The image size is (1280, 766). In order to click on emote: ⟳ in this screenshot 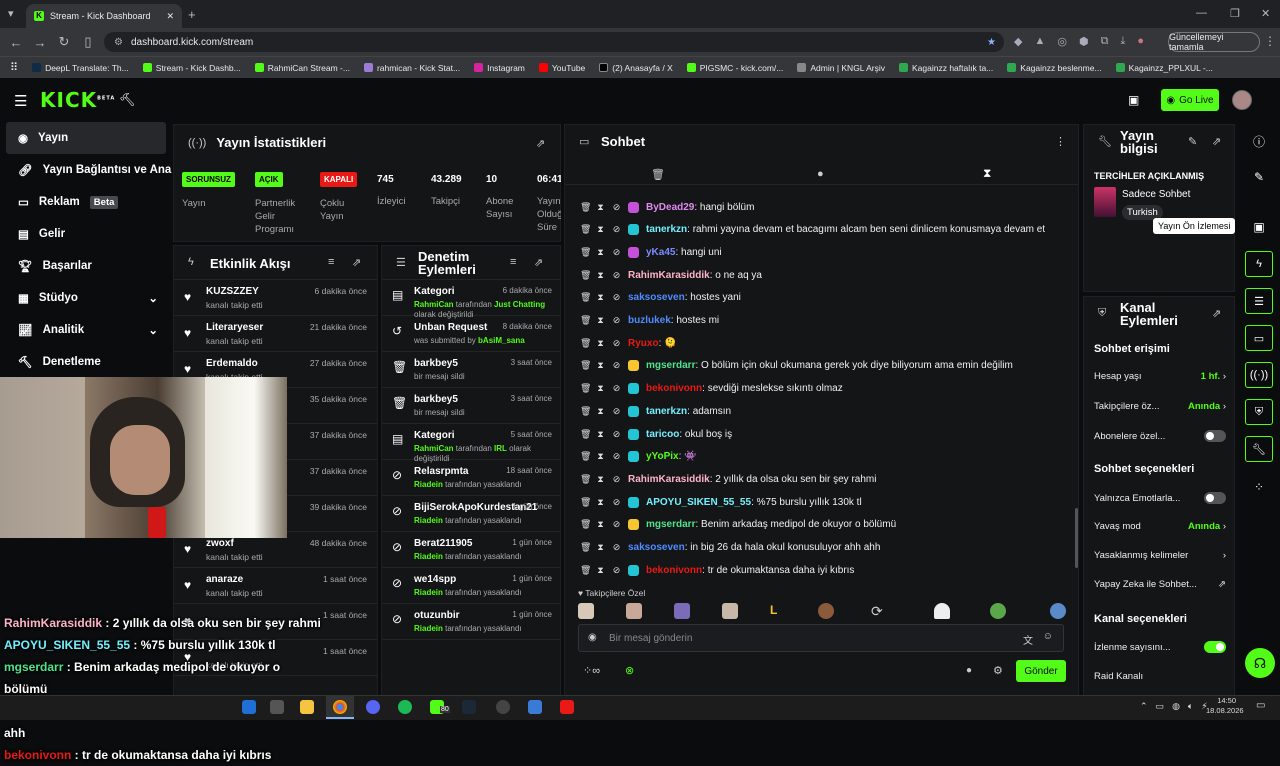, I will do `click(879, 611)`.